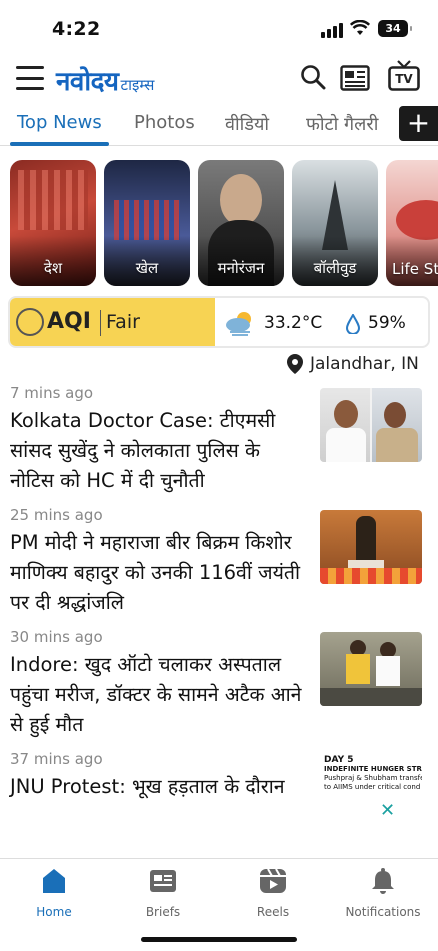 The image size is (438, 951). What do you see at coordinates (247, 124) in the screenshot?
I see `tab-videos: वीडियो` at bounding box center [247, 124].